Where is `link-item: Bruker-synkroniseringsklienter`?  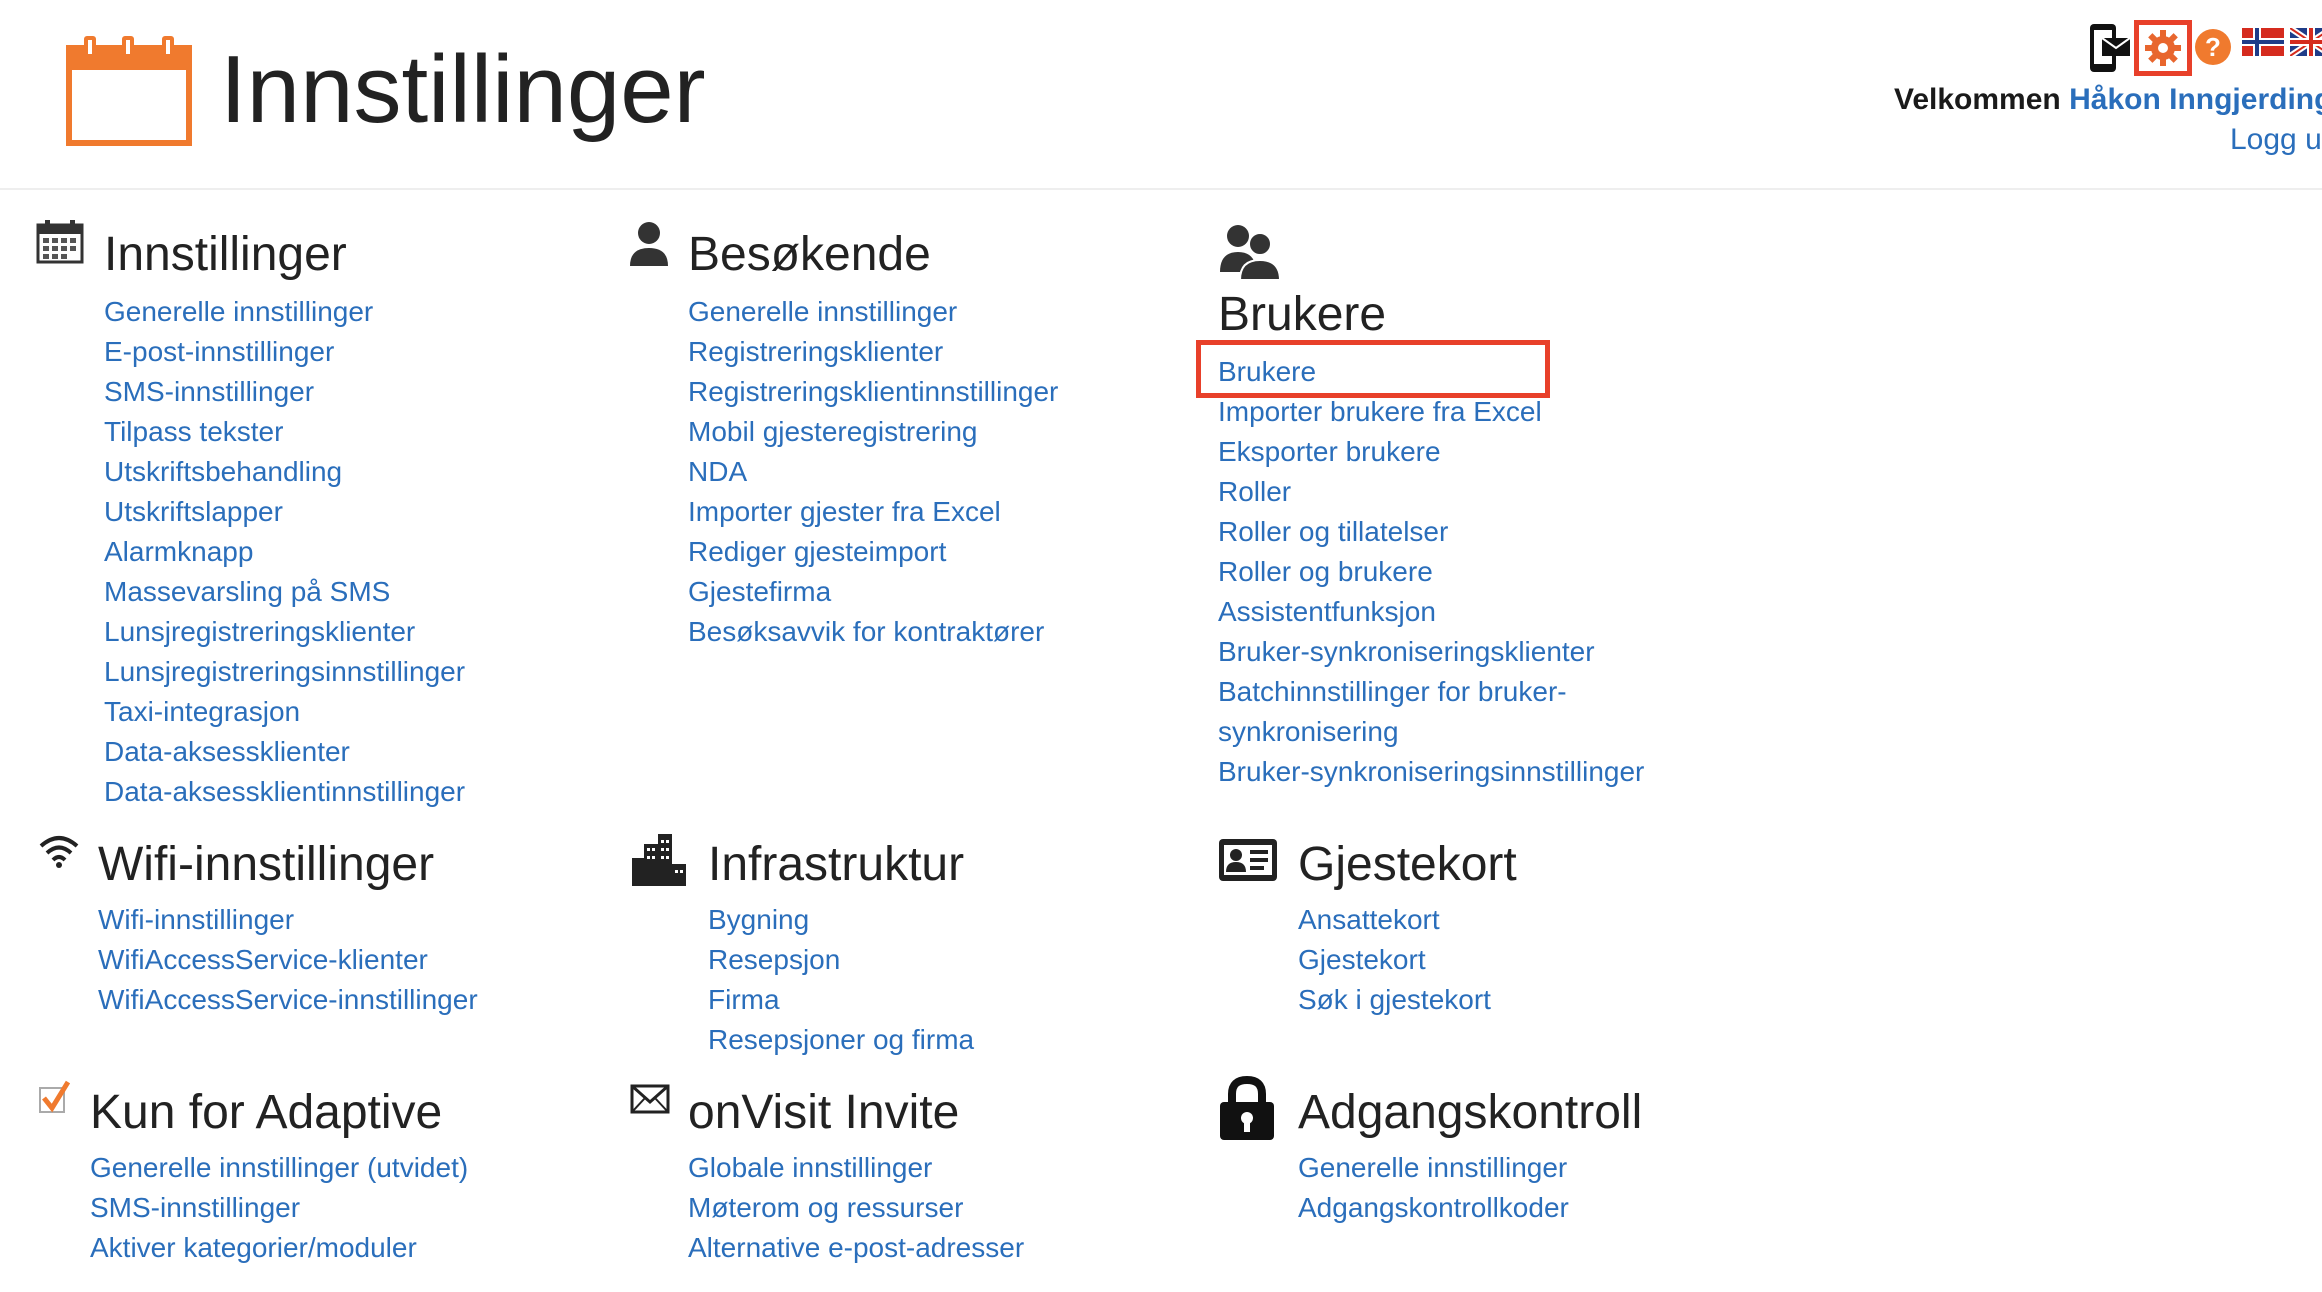
link-item: Bruker-synkroniseringsklienter is located at coordinates (1458, 652).